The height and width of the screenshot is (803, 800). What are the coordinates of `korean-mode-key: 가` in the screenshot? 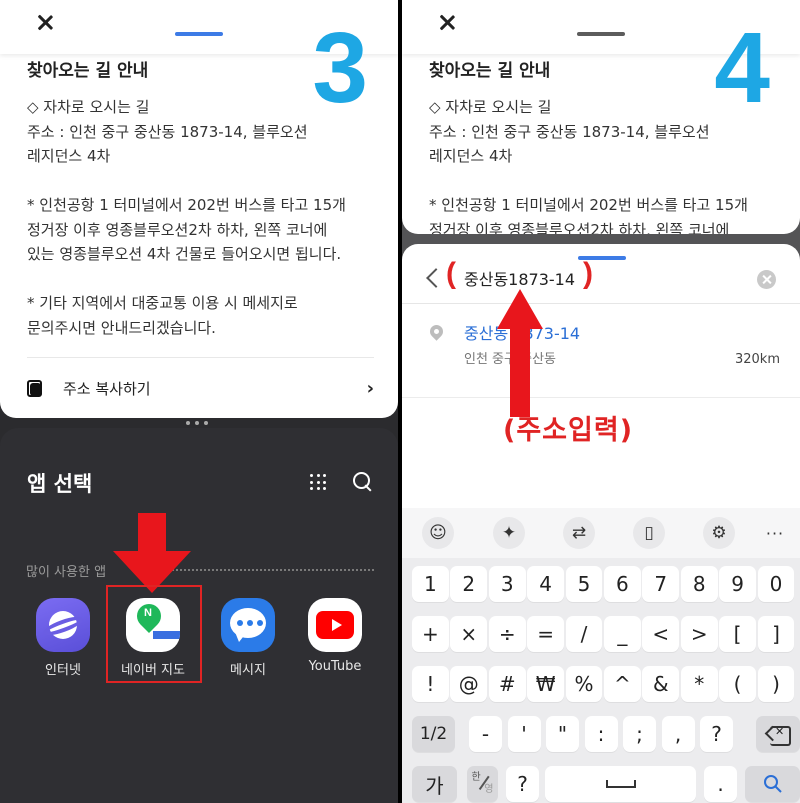 It's located at (434, 784).